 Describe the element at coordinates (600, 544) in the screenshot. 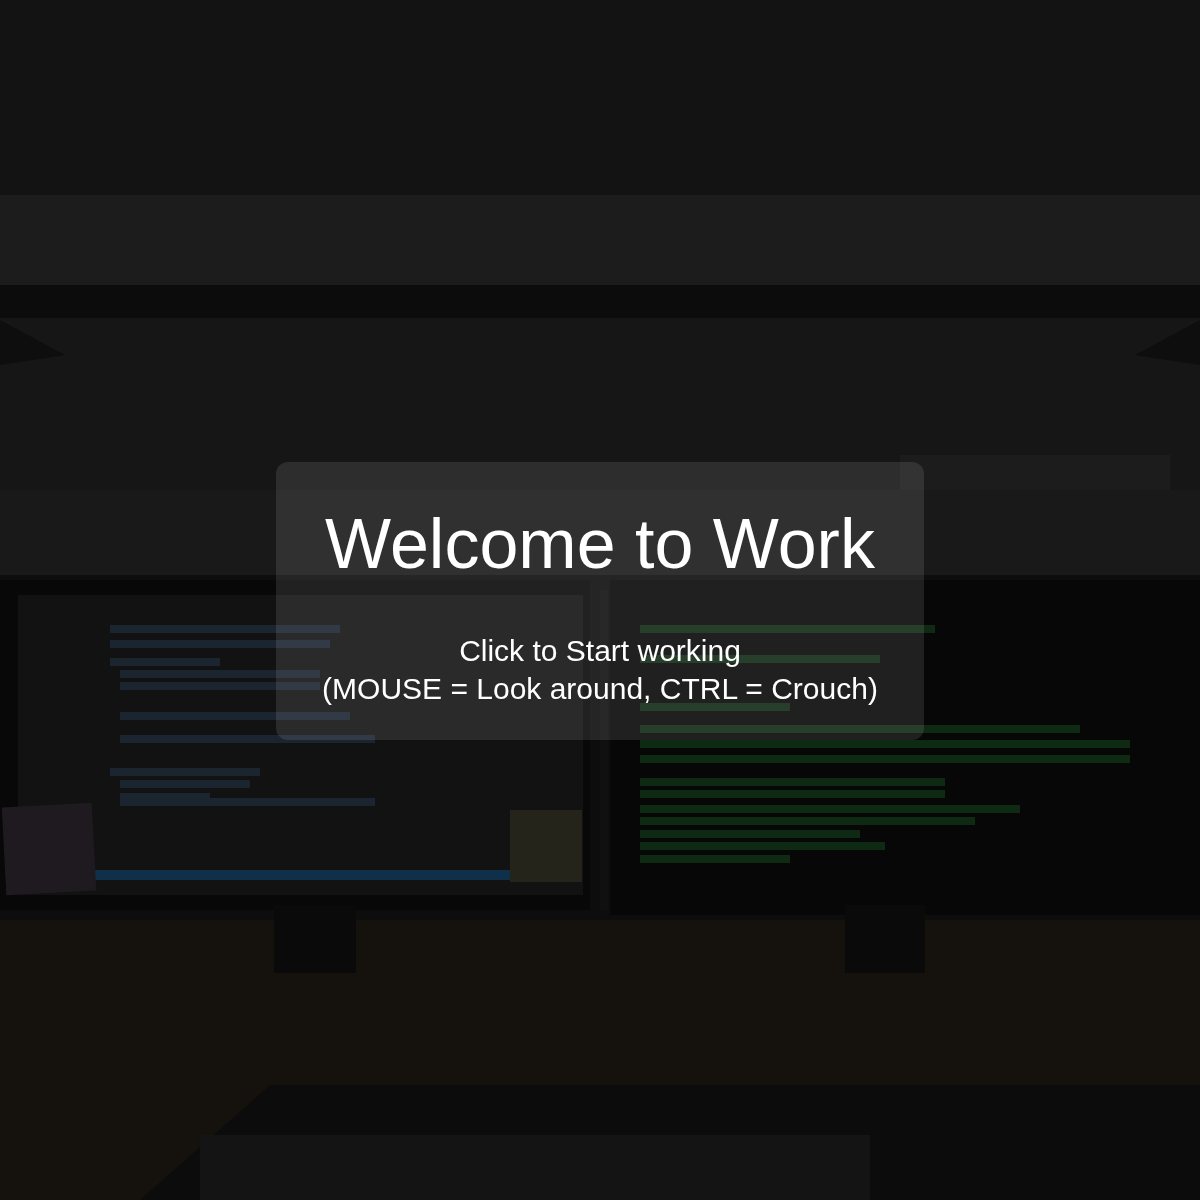

I see `overlay-title: Welcome to Work` at that location.